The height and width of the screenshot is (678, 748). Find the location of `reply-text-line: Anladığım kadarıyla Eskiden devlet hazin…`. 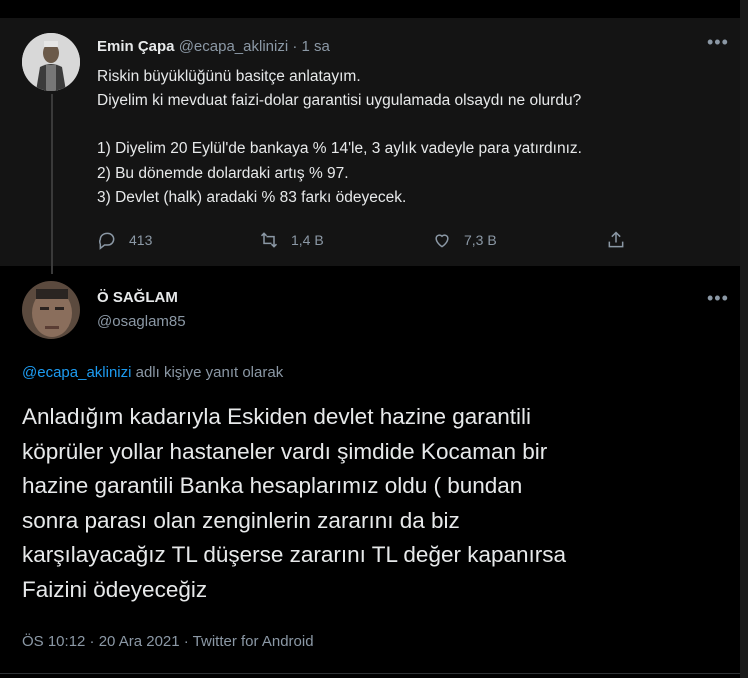

reply-text-line: Anladığım kadarıyla Eskiden devlet hazin… is located at coordinates (277, 416).